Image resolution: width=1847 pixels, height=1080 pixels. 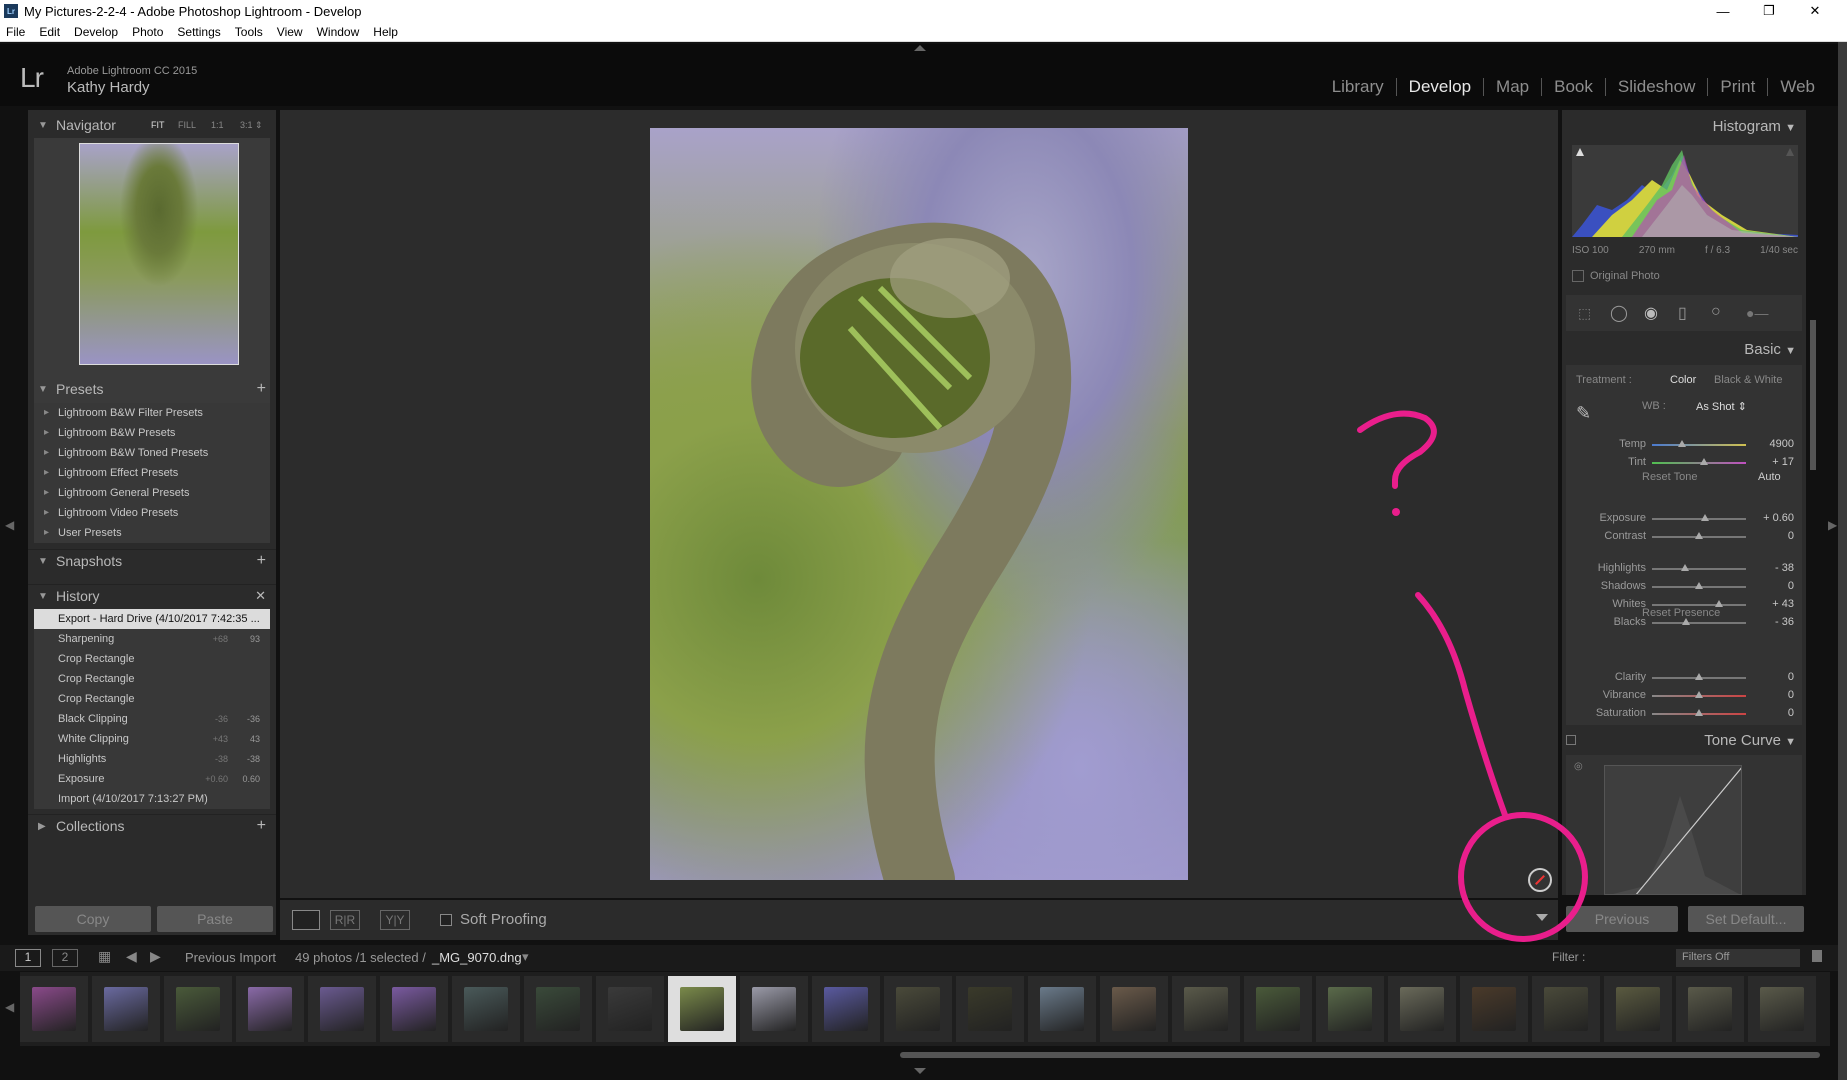 I want to click on slider-value: - 36, so click(x=1784, y=622).